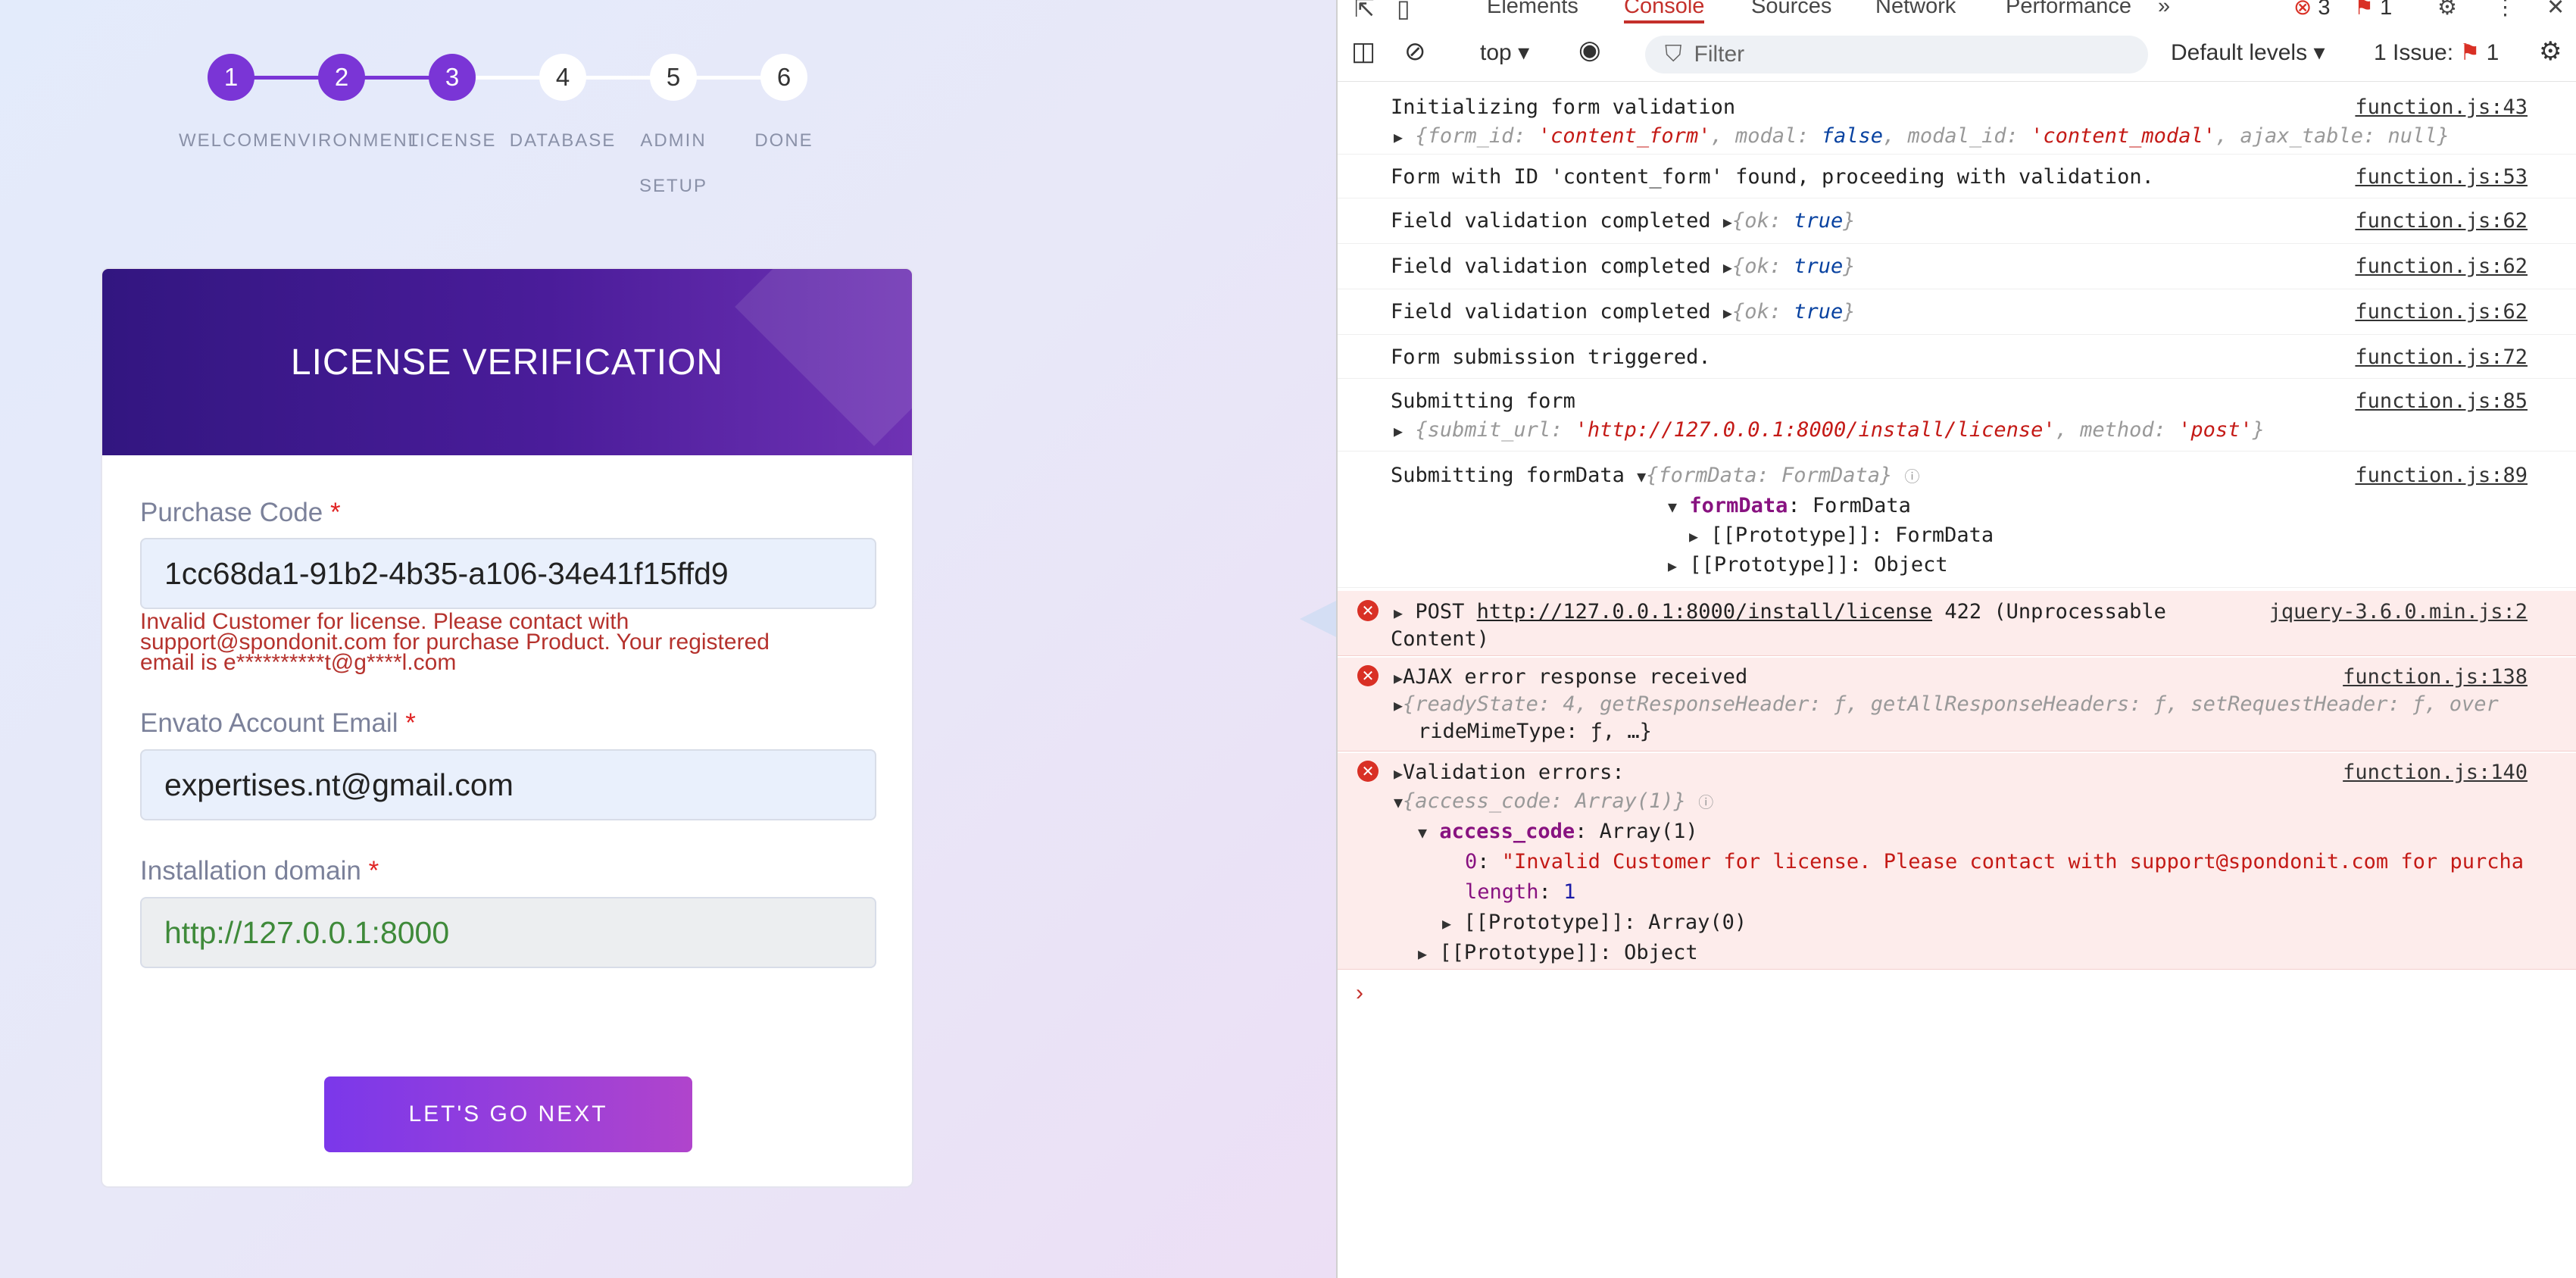  What do you see at coordinates (2442, 475) in the screenshot?
I see `log-source-link: function.js:89` at bounding box center [2442, 475].